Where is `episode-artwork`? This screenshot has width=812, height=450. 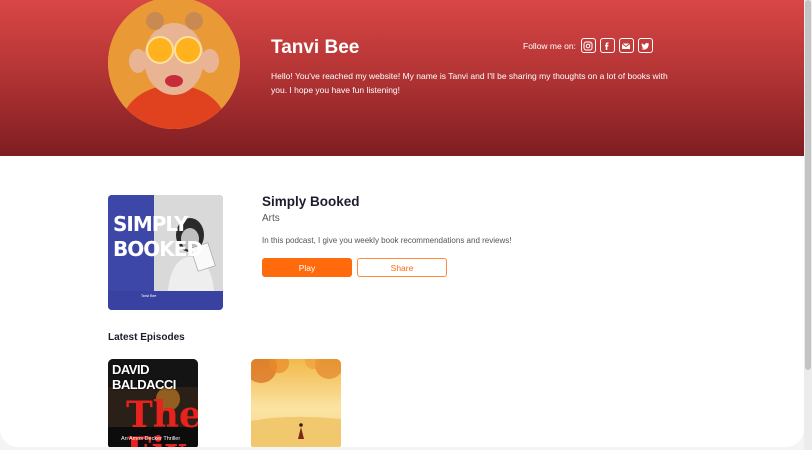
episode-artwork is located at coordinates (296, 403).